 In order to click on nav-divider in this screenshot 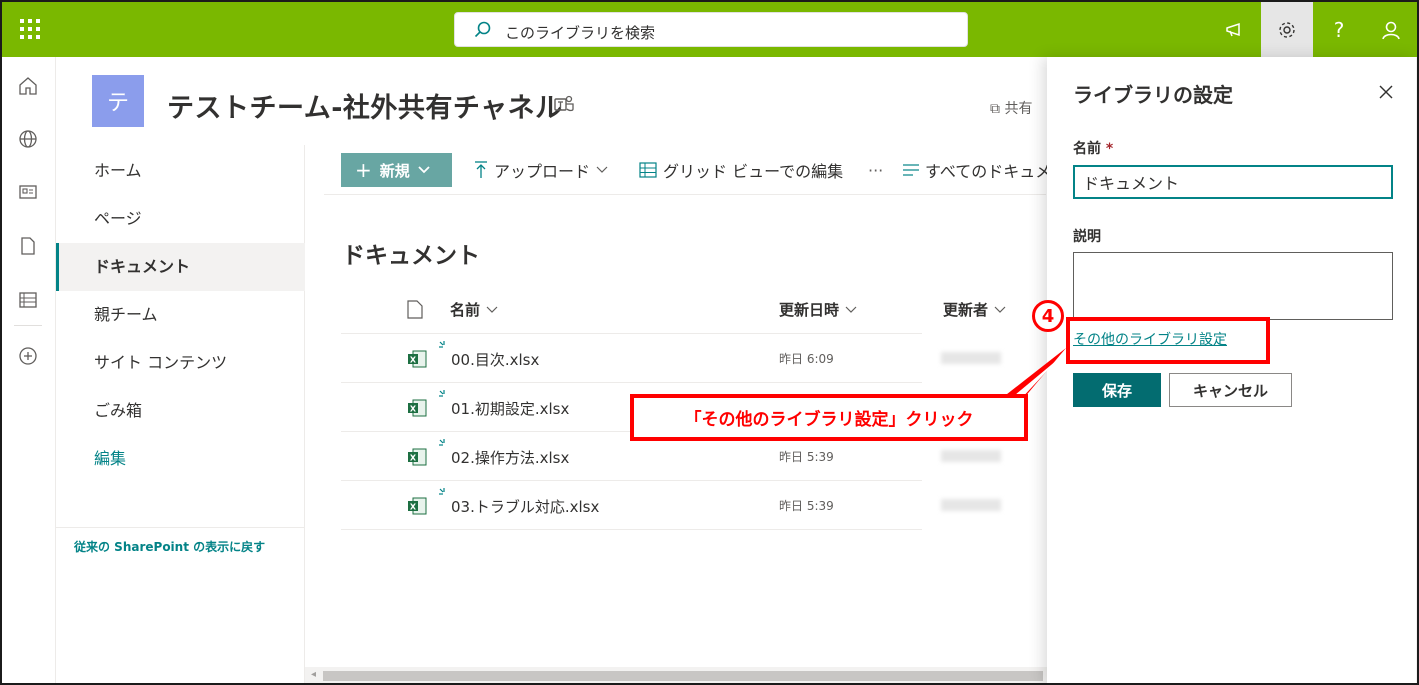, I will do `click(180, 527)`.